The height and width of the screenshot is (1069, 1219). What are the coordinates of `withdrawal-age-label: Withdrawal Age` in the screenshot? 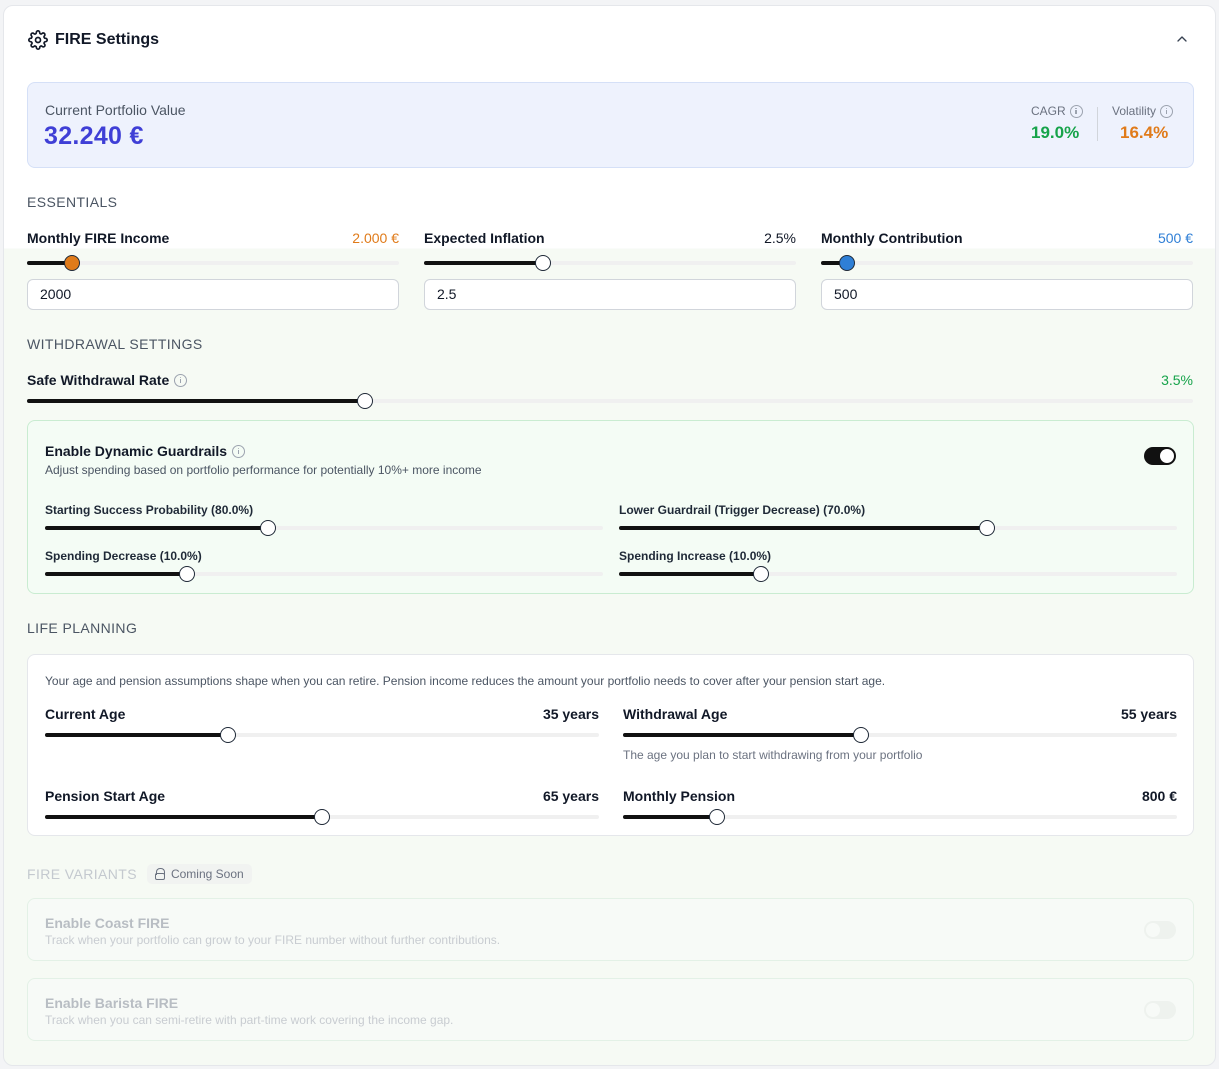 It's located at (675, 714).